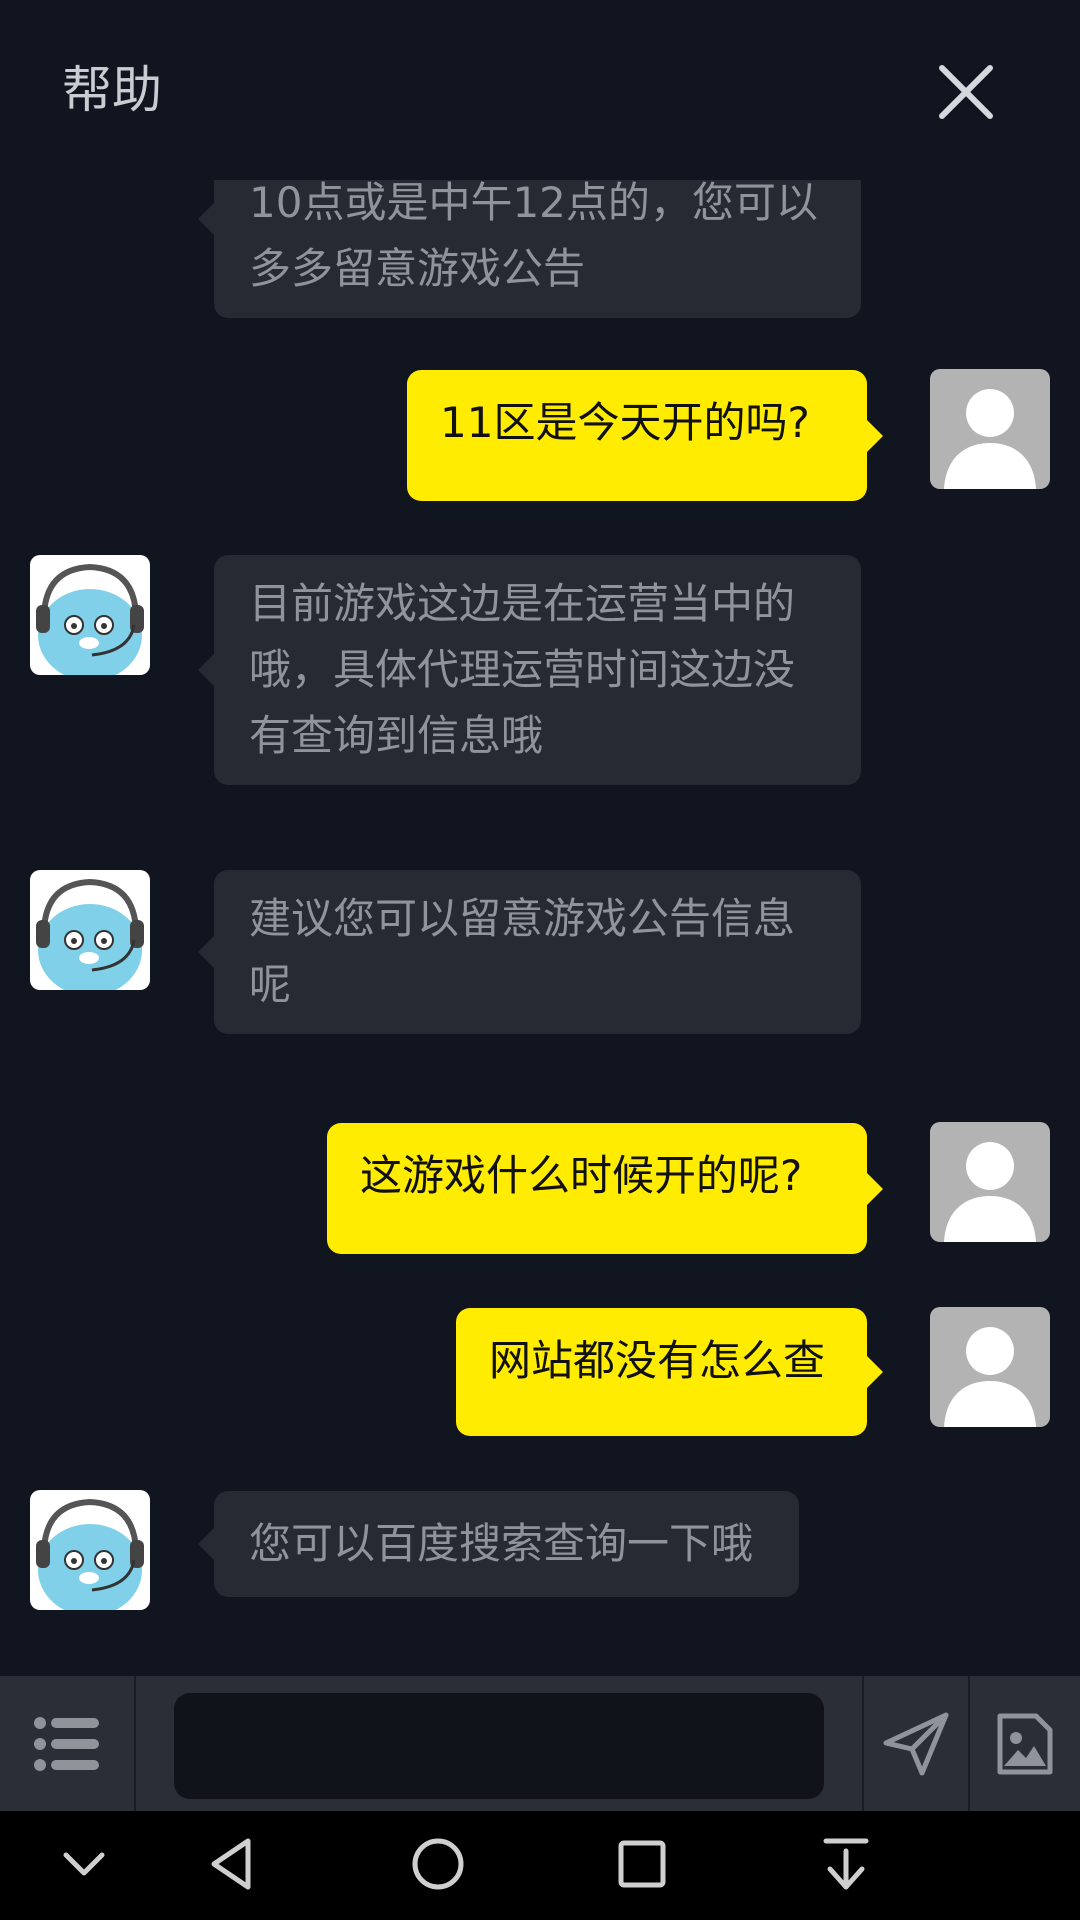  I want to click on message-text: 10点或是中午12点的，您可以多多留意游戏公告, so click(533, 236).